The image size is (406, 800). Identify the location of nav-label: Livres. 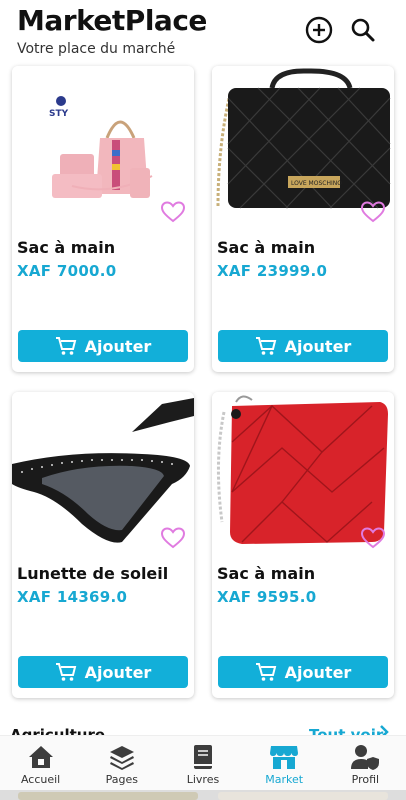
(203, 779).